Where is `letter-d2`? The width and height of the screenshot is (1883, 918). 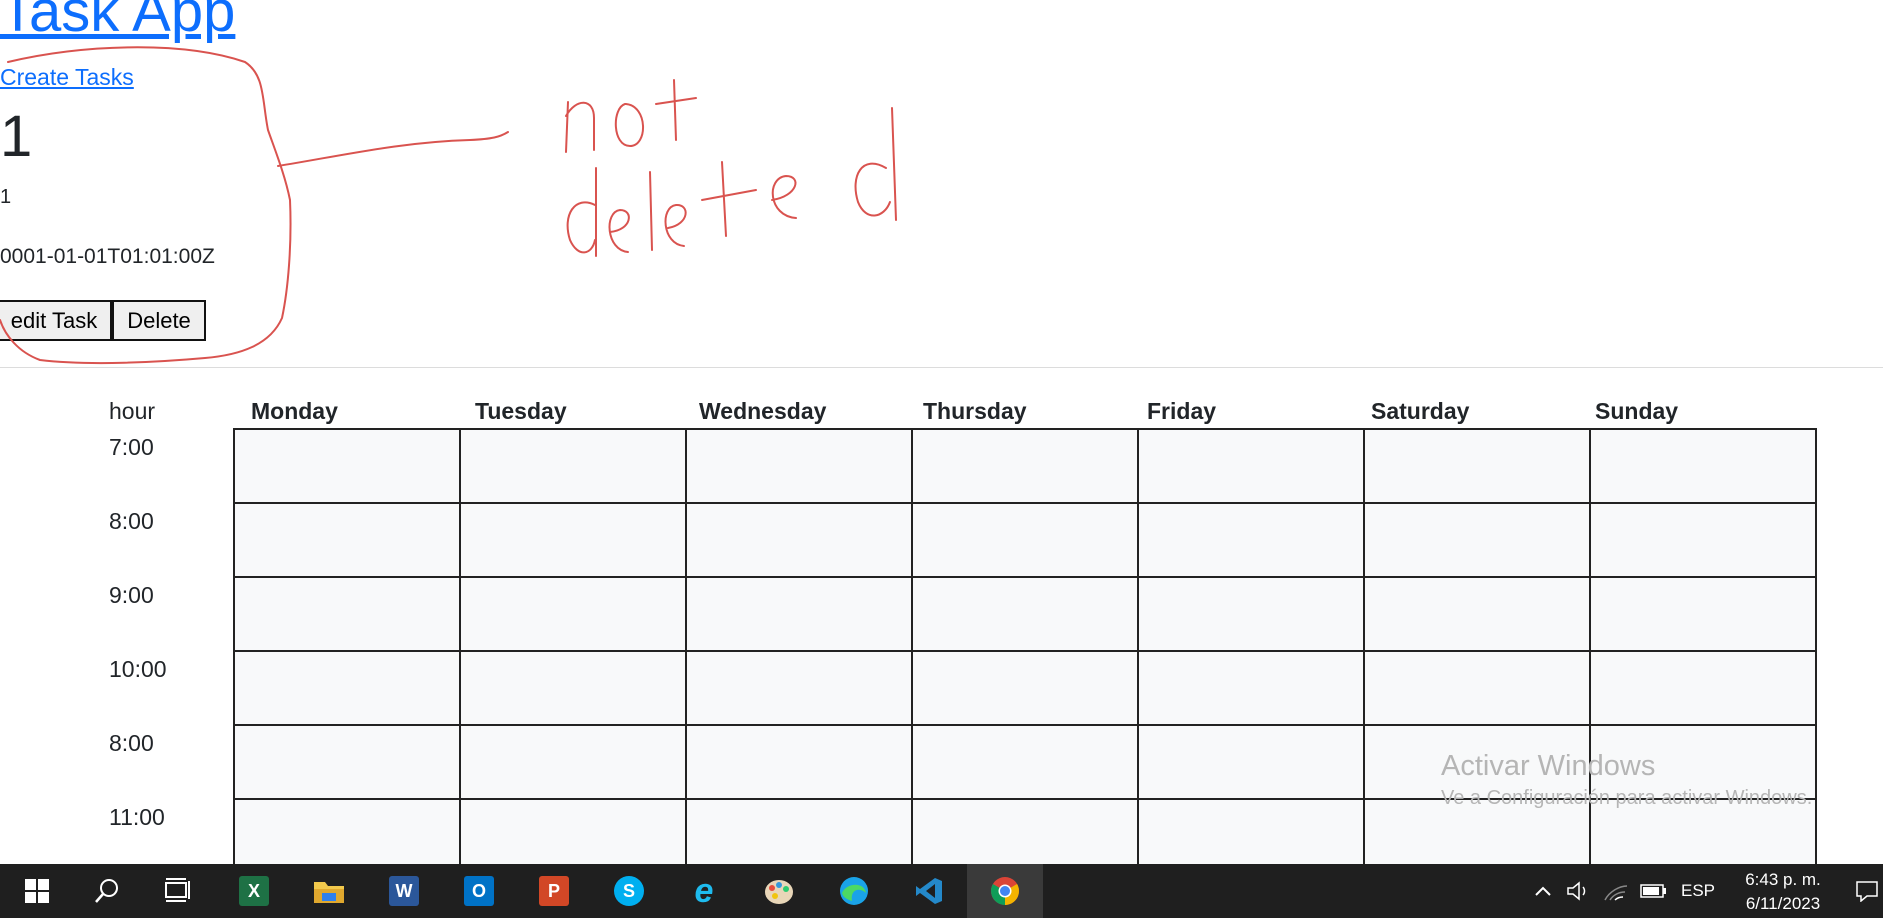
letter-d2 is located at coordinates (875, 164).